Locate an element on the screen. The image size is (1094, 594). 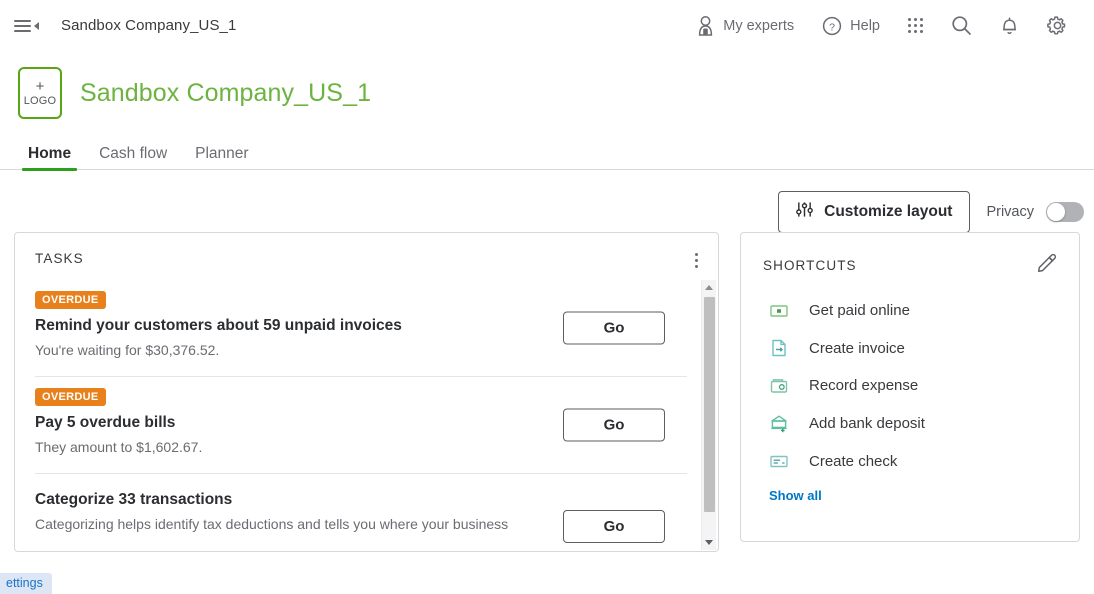
shortcut-create-check: Create check is located at coordinates (910, 461).